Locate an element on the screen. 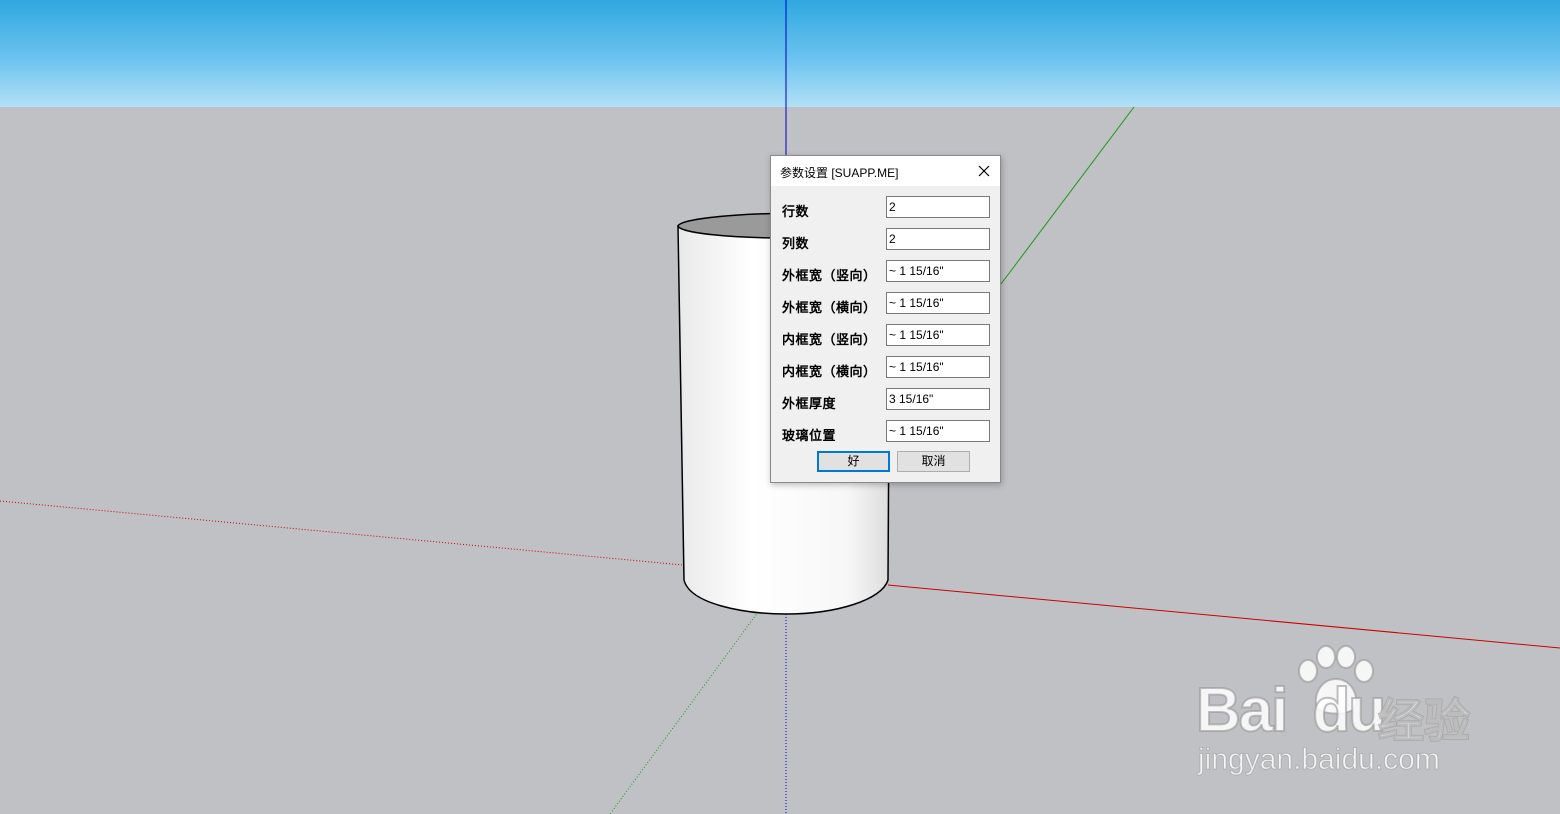  outer-frame-width-horizontal-label: 外框宽（横向） is located at coordinates (829, 308).